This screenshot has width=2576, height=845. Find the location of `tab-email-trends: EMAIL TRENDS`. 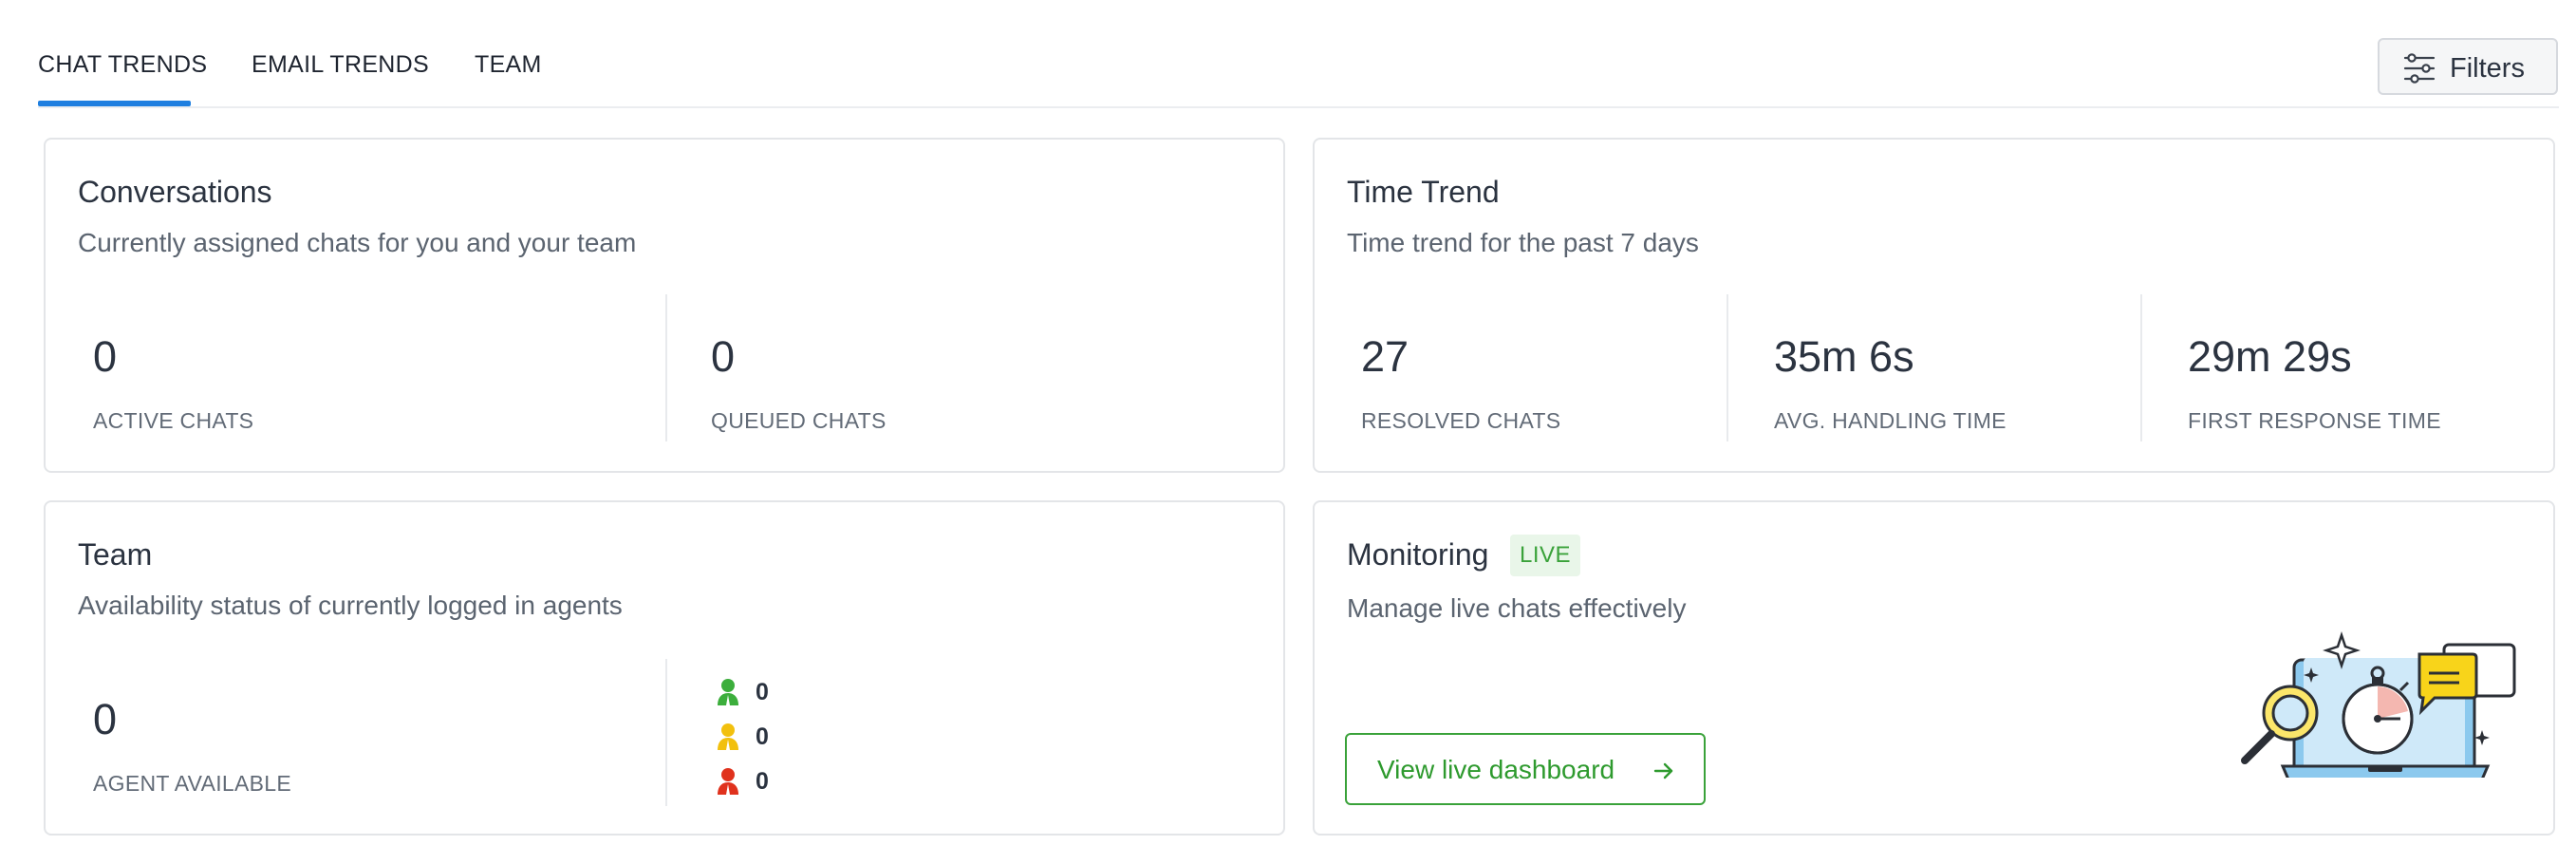

tab-email-trends: EMAIL TRENDS is located at coordinates (340, 65).